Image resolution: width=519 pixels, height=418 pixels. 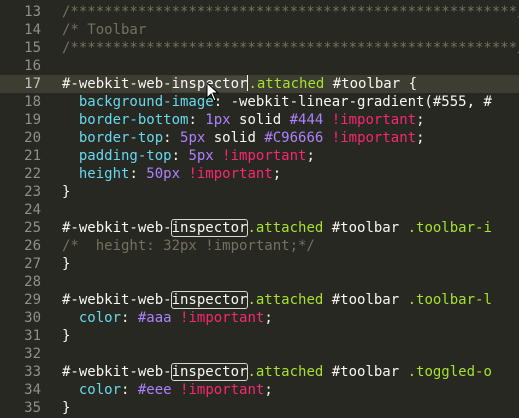 What do you see at coordinates (306, 120) in the screenshot?
I see `value-token: #444` at bounding box center [306, 120].